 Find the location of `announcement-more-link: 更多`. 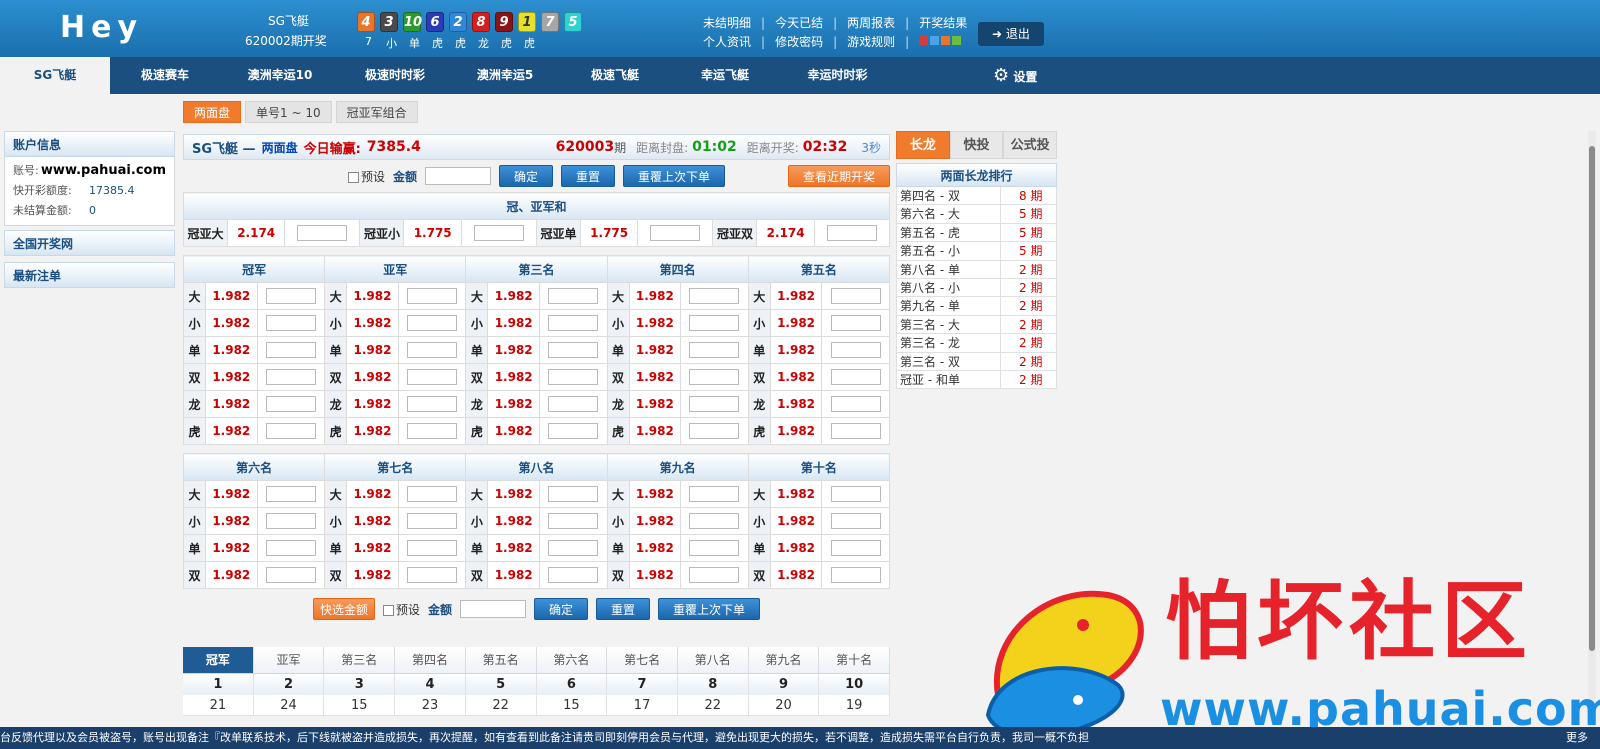

announcement-more-link: 更多 is located at coordinates (1573, 738).